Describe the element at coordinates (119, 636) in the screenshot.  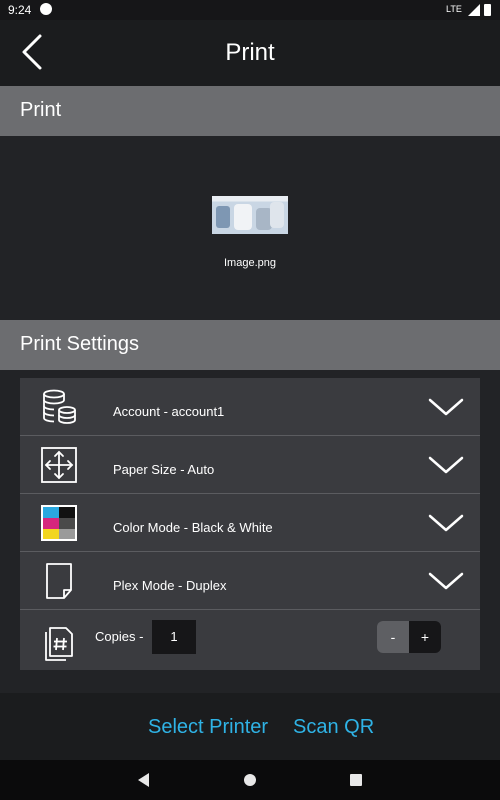
I see `copies-label: Copies -` at that location.